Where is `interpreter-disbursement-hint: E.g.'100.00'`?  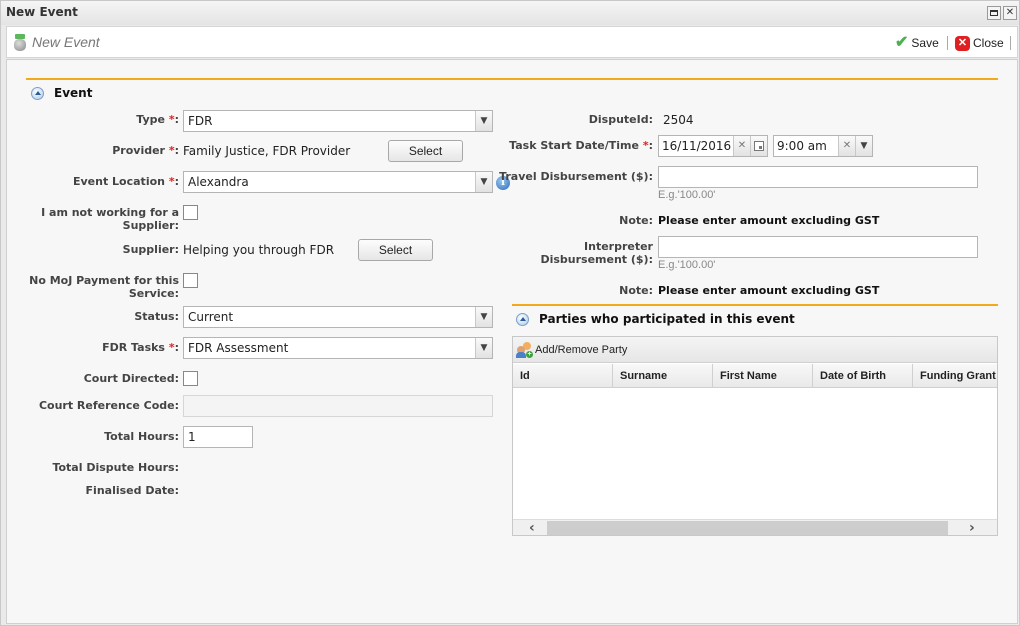 interpreter-disbursement-hint: E.g.'100.00' is located at coordinates (687, 265).